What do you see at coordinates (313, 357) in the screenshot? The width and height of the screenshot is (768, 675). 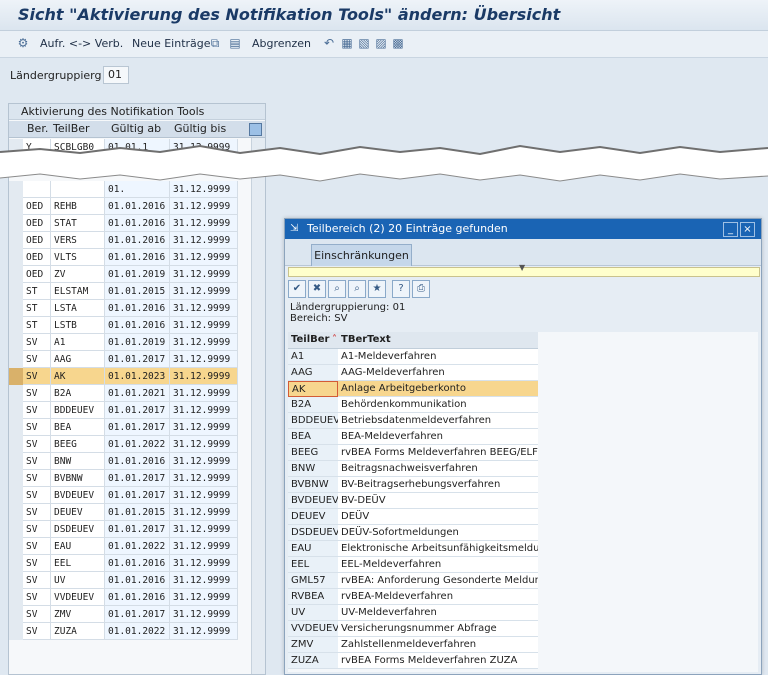 I see `result-key: A1` at bounding box center [313, 357].